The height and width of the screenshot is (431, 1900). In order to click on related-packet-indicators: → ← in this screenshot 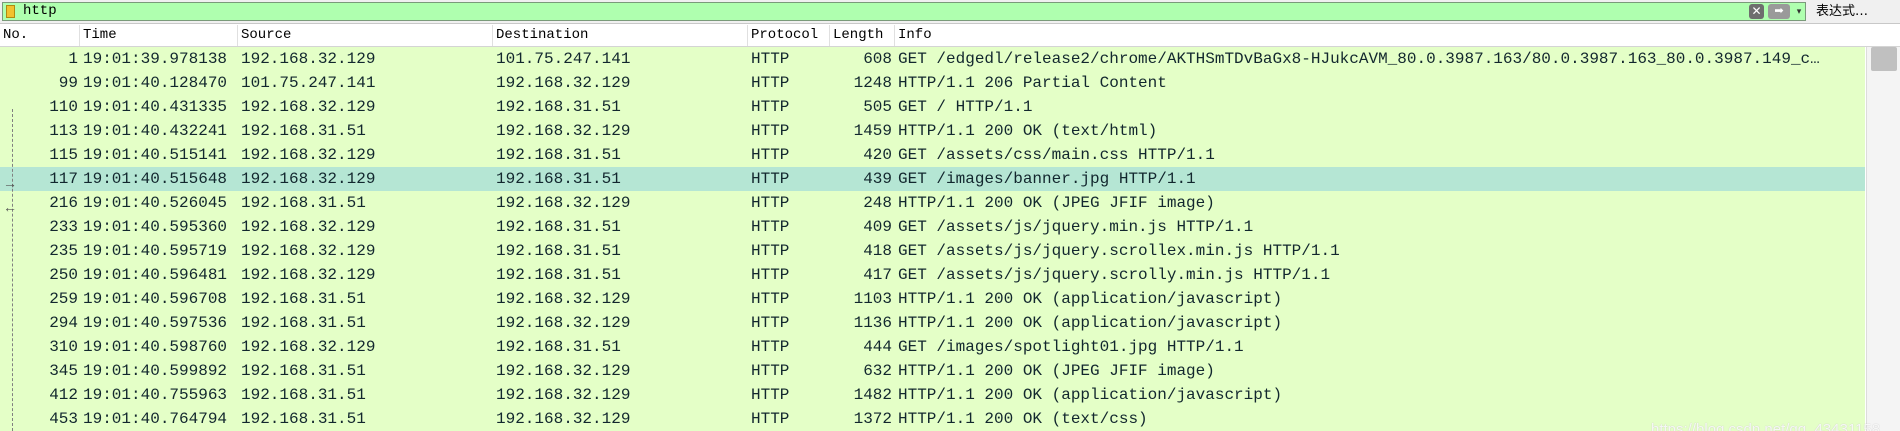, I will do `click(13, 239)`.